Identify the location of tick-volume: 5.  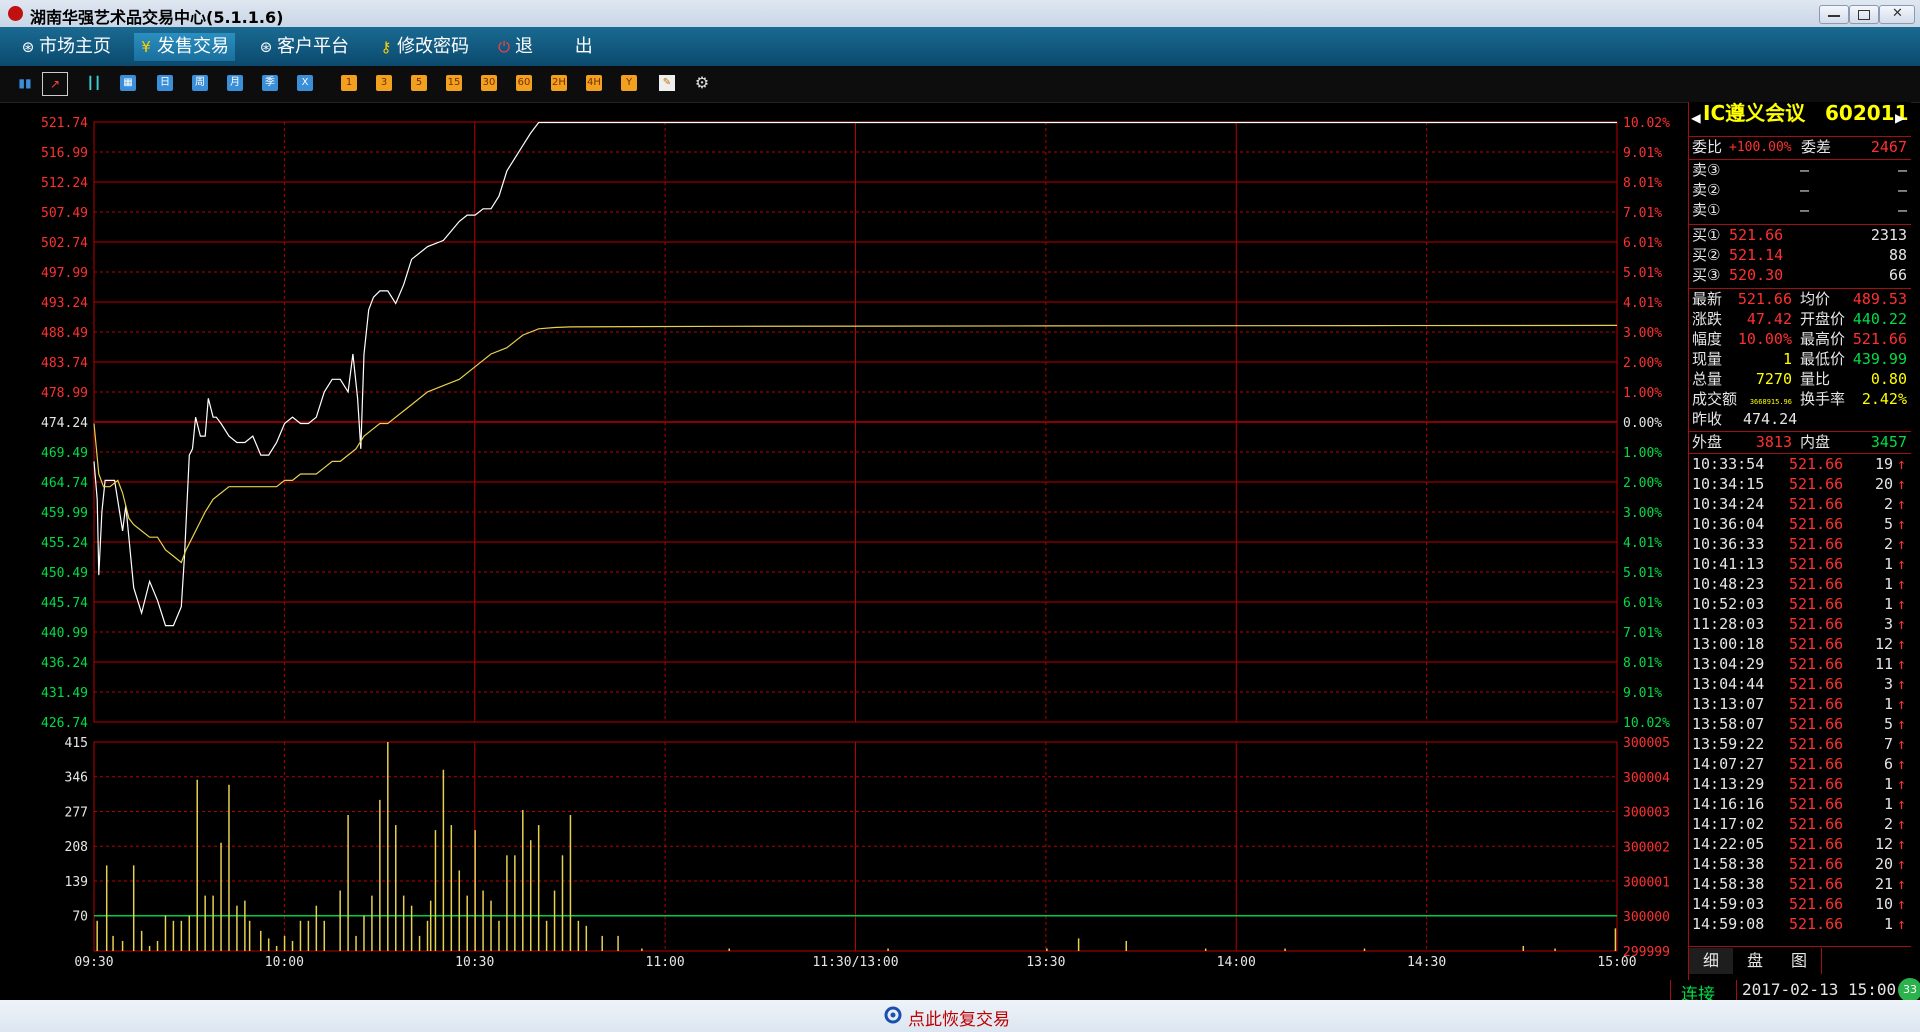
(1888, 524).